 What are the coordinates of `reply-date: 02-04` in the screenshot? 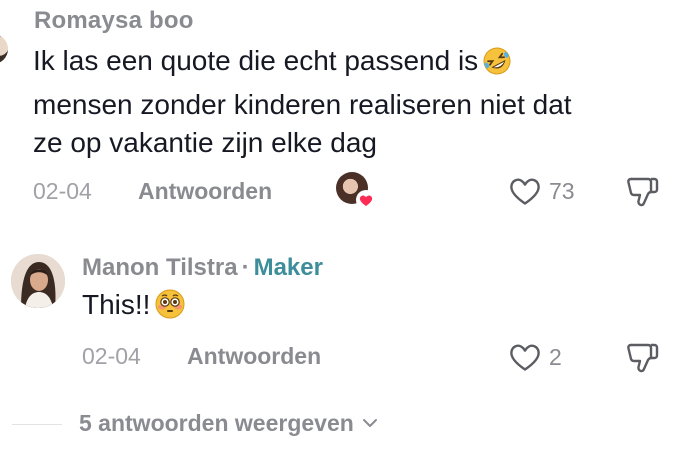 It's located at (111, 356).